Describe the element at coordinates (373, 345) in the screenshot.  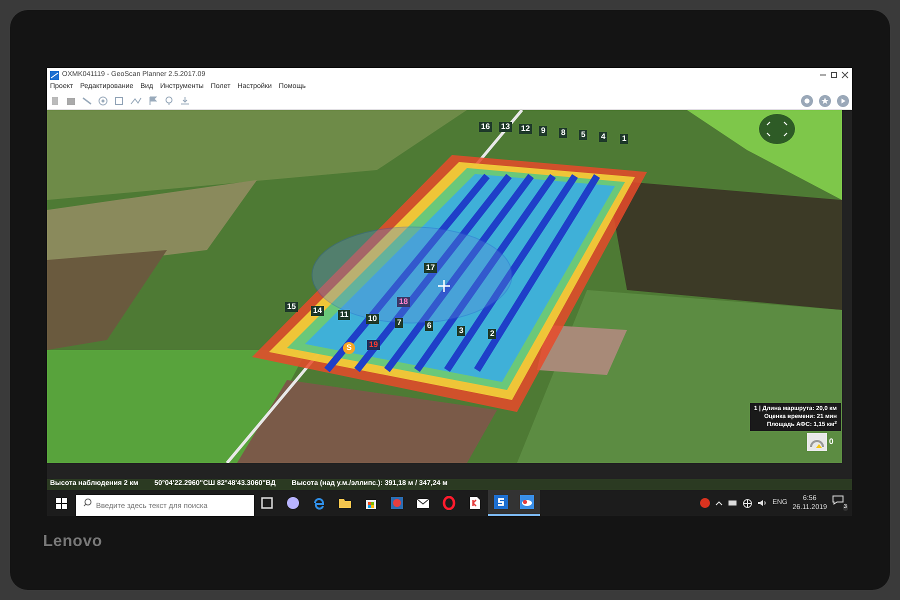
I see `waypoint-label: 19` at that location.